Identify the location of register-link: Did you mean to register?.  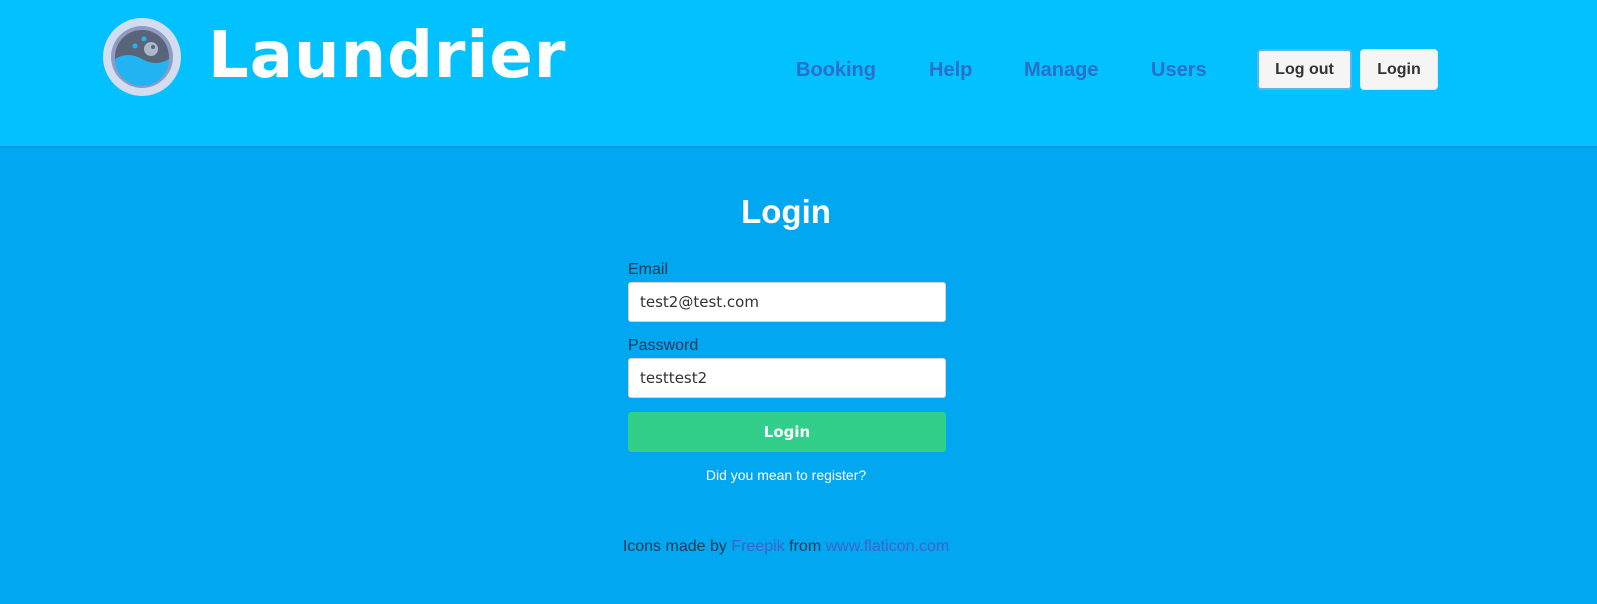
(786, 475).